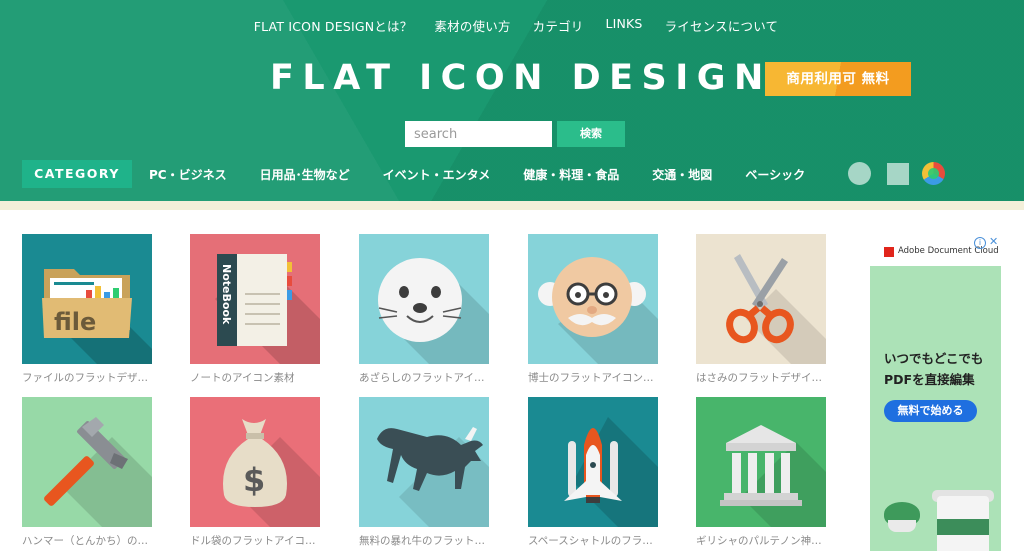 The height and width of the screenshot is (551, 1024). What do you see at coordinates (478, 134) in the screenshot?
I see `search-input` at bounding box center [478, 134].